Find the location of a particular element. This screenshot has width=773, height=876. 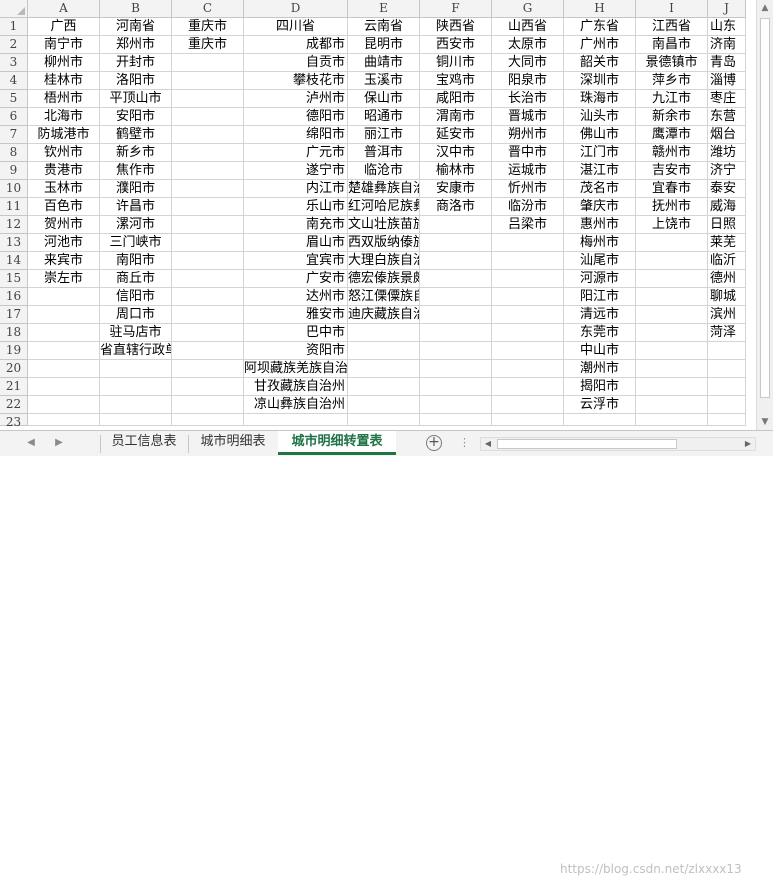

table-cell: 萍乡市 is located at coordinates (672, 81).